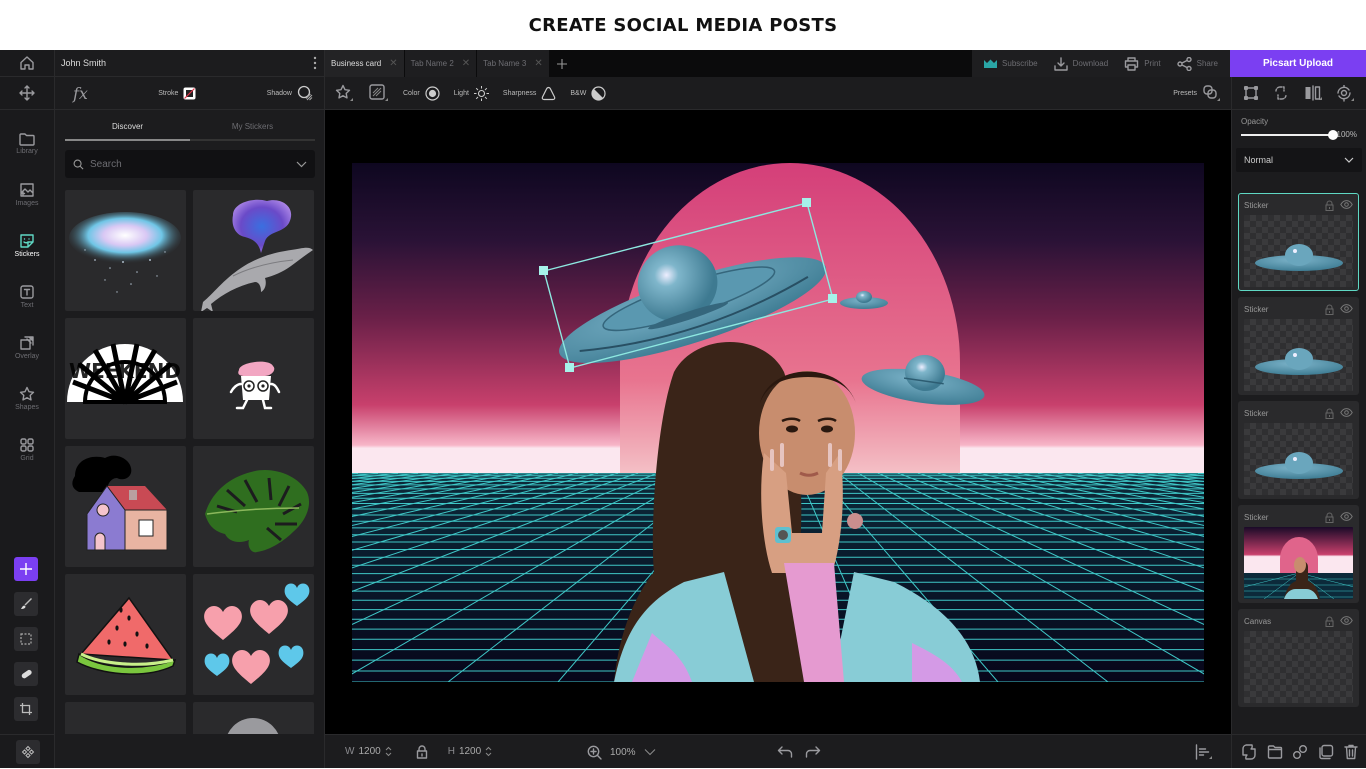  I want to click on favorite-star-icon, so click(345, 93).